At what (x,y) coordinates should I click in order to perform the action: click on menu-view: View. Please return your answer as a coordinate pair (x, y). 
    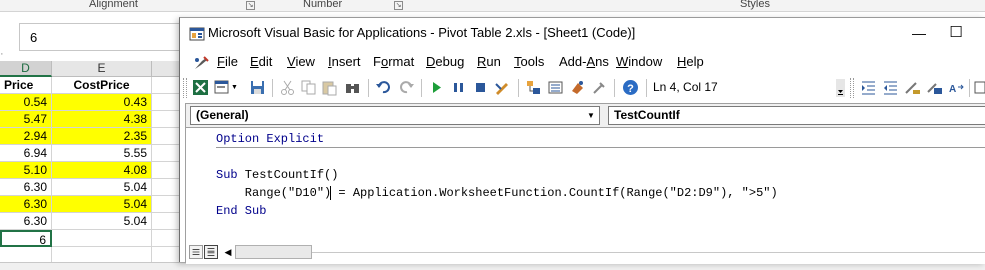
    Looking at the image, I should click on (301, 61).